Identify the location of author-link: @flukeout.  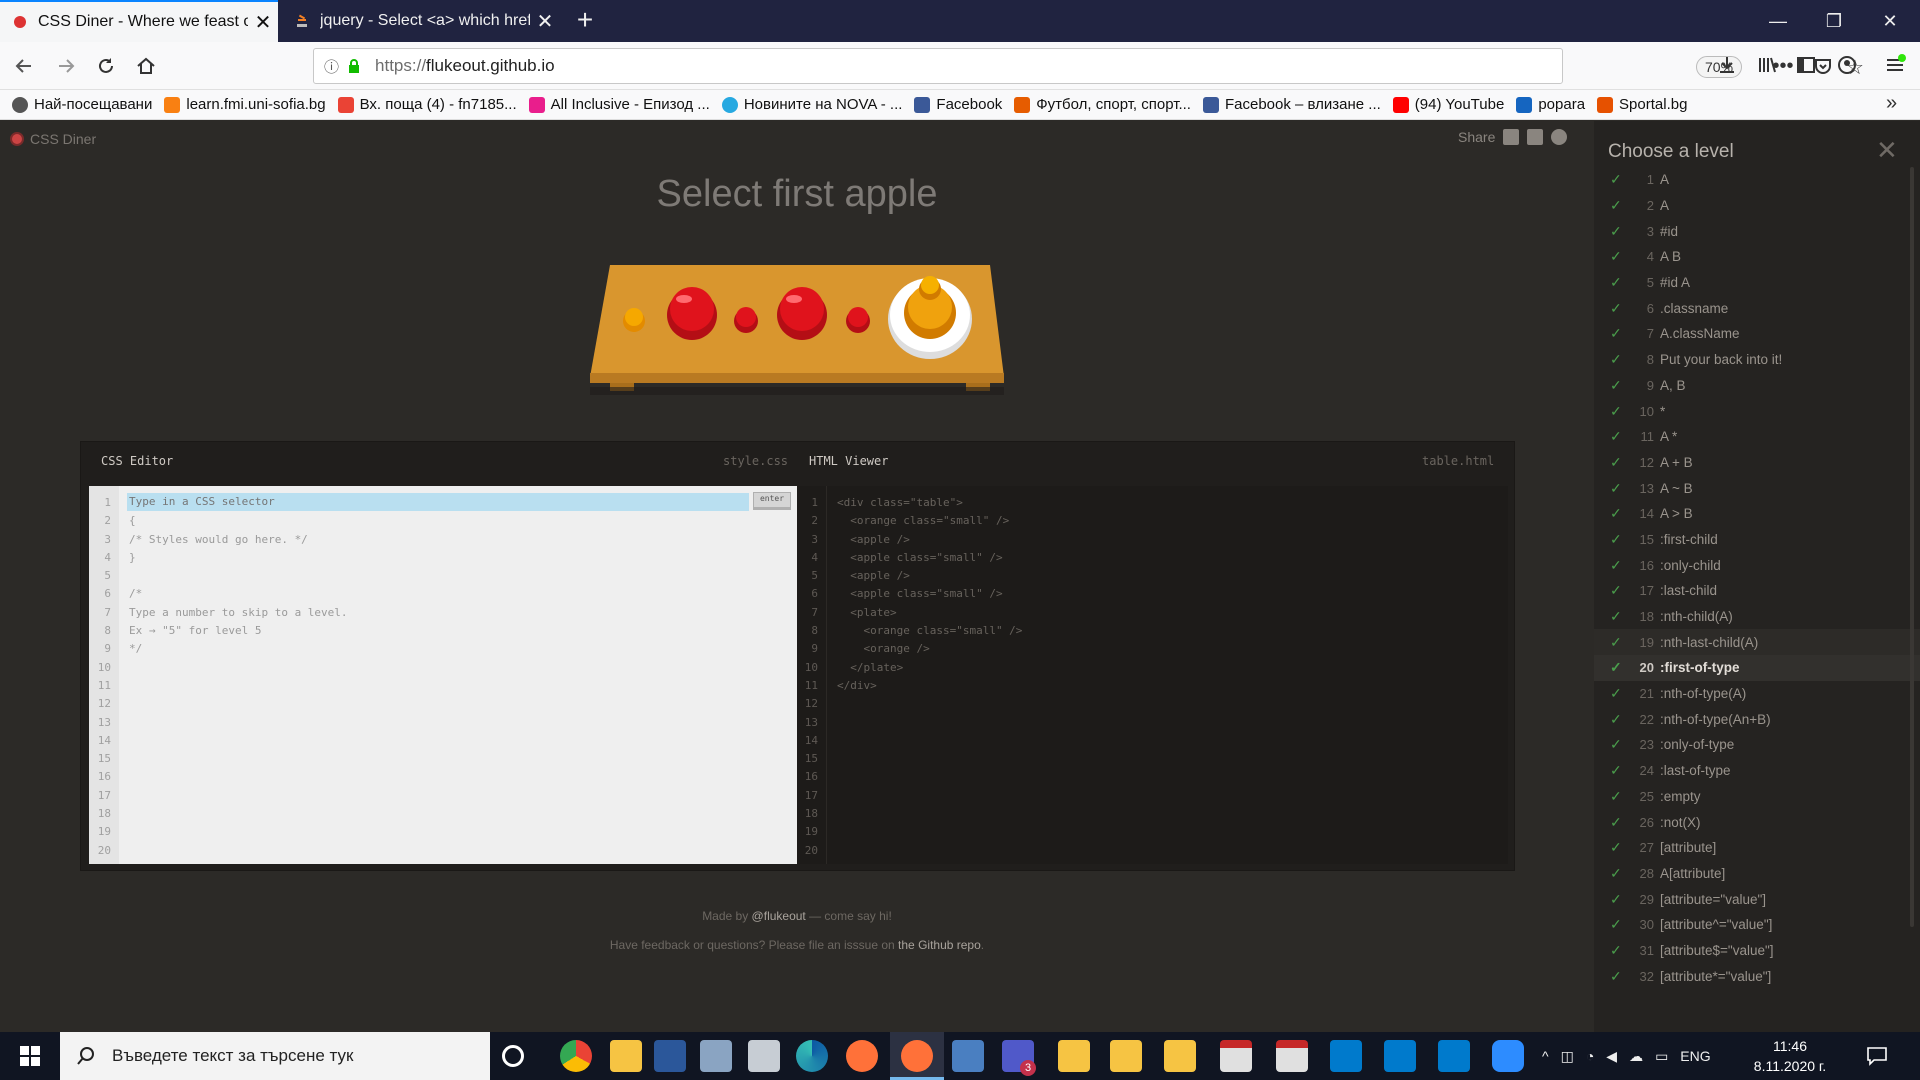
(779, 916).